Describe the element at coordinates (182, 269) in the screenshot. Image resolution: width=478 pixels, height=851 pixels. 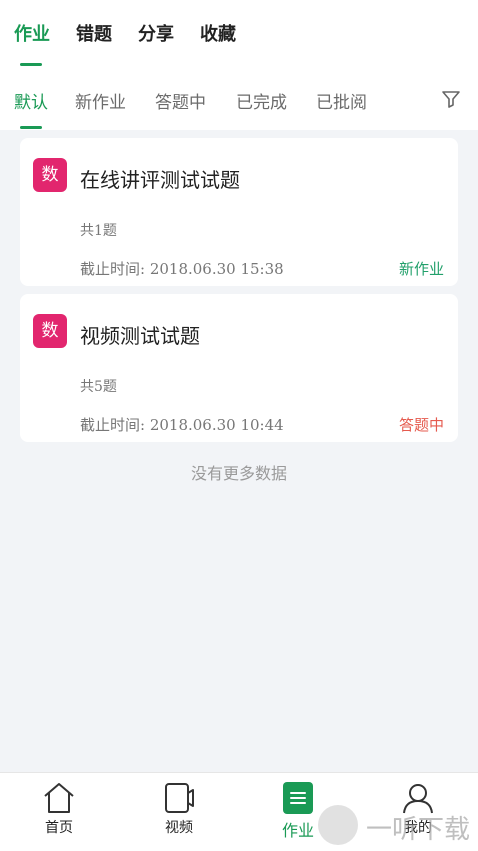
I see `deadline: 截止时间: 2018.06.30 15:38` at that location.